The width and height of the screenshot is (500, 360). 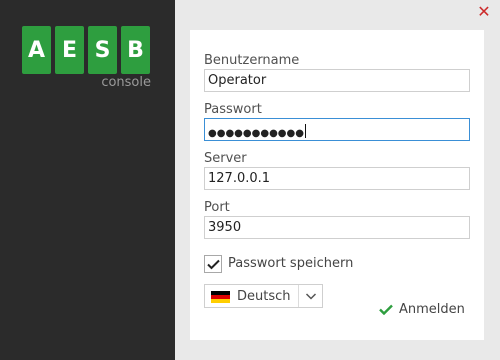 I want to click on text-caret, so click(x=305, y=131).